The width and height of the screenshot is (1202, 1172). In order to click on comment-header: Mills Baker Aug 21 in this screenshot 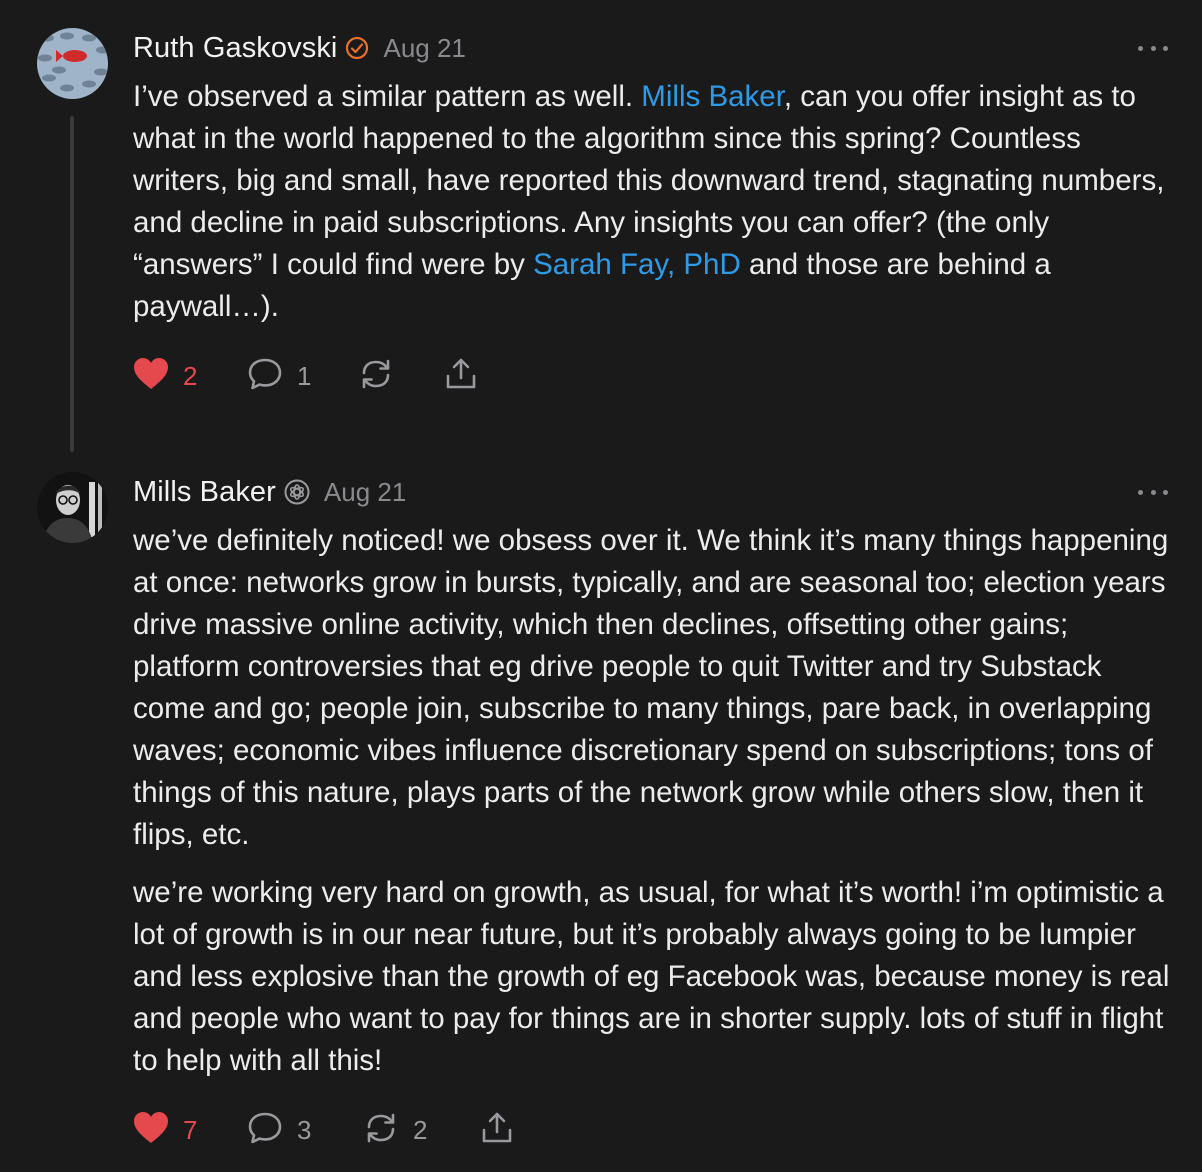, I will do `click(269, 492)`.